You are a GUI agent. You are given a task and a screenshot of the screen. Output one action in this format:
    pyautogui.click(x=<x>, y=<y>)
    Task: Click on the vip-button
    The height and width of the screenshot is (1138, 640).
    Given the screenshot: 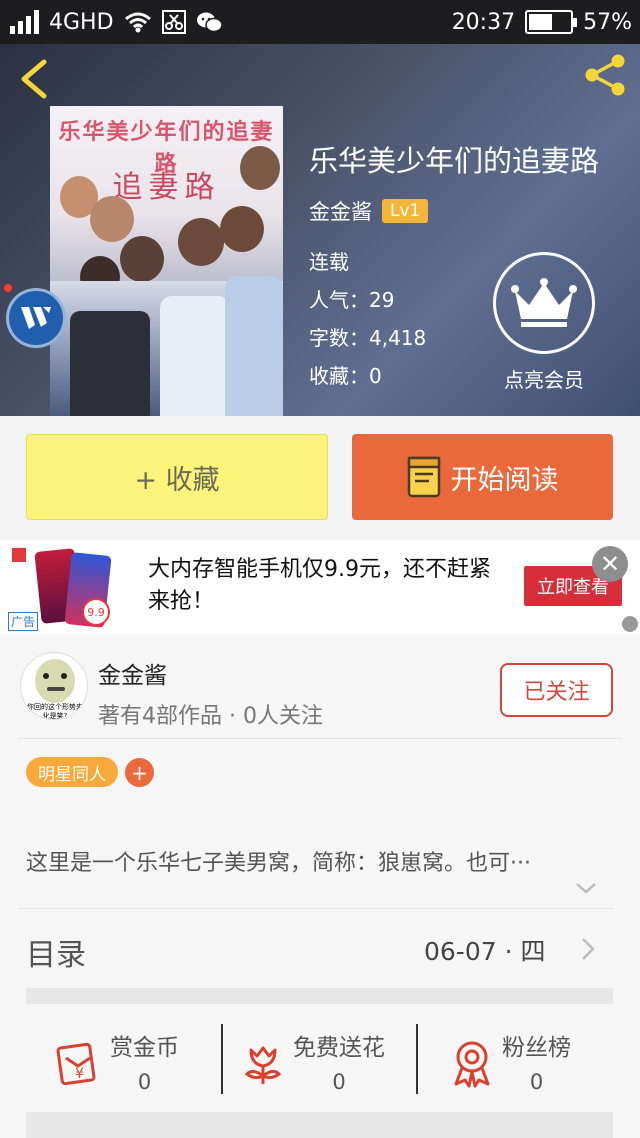 What is the action you would take?
    pyautogui.click(x=544, y=303)
    